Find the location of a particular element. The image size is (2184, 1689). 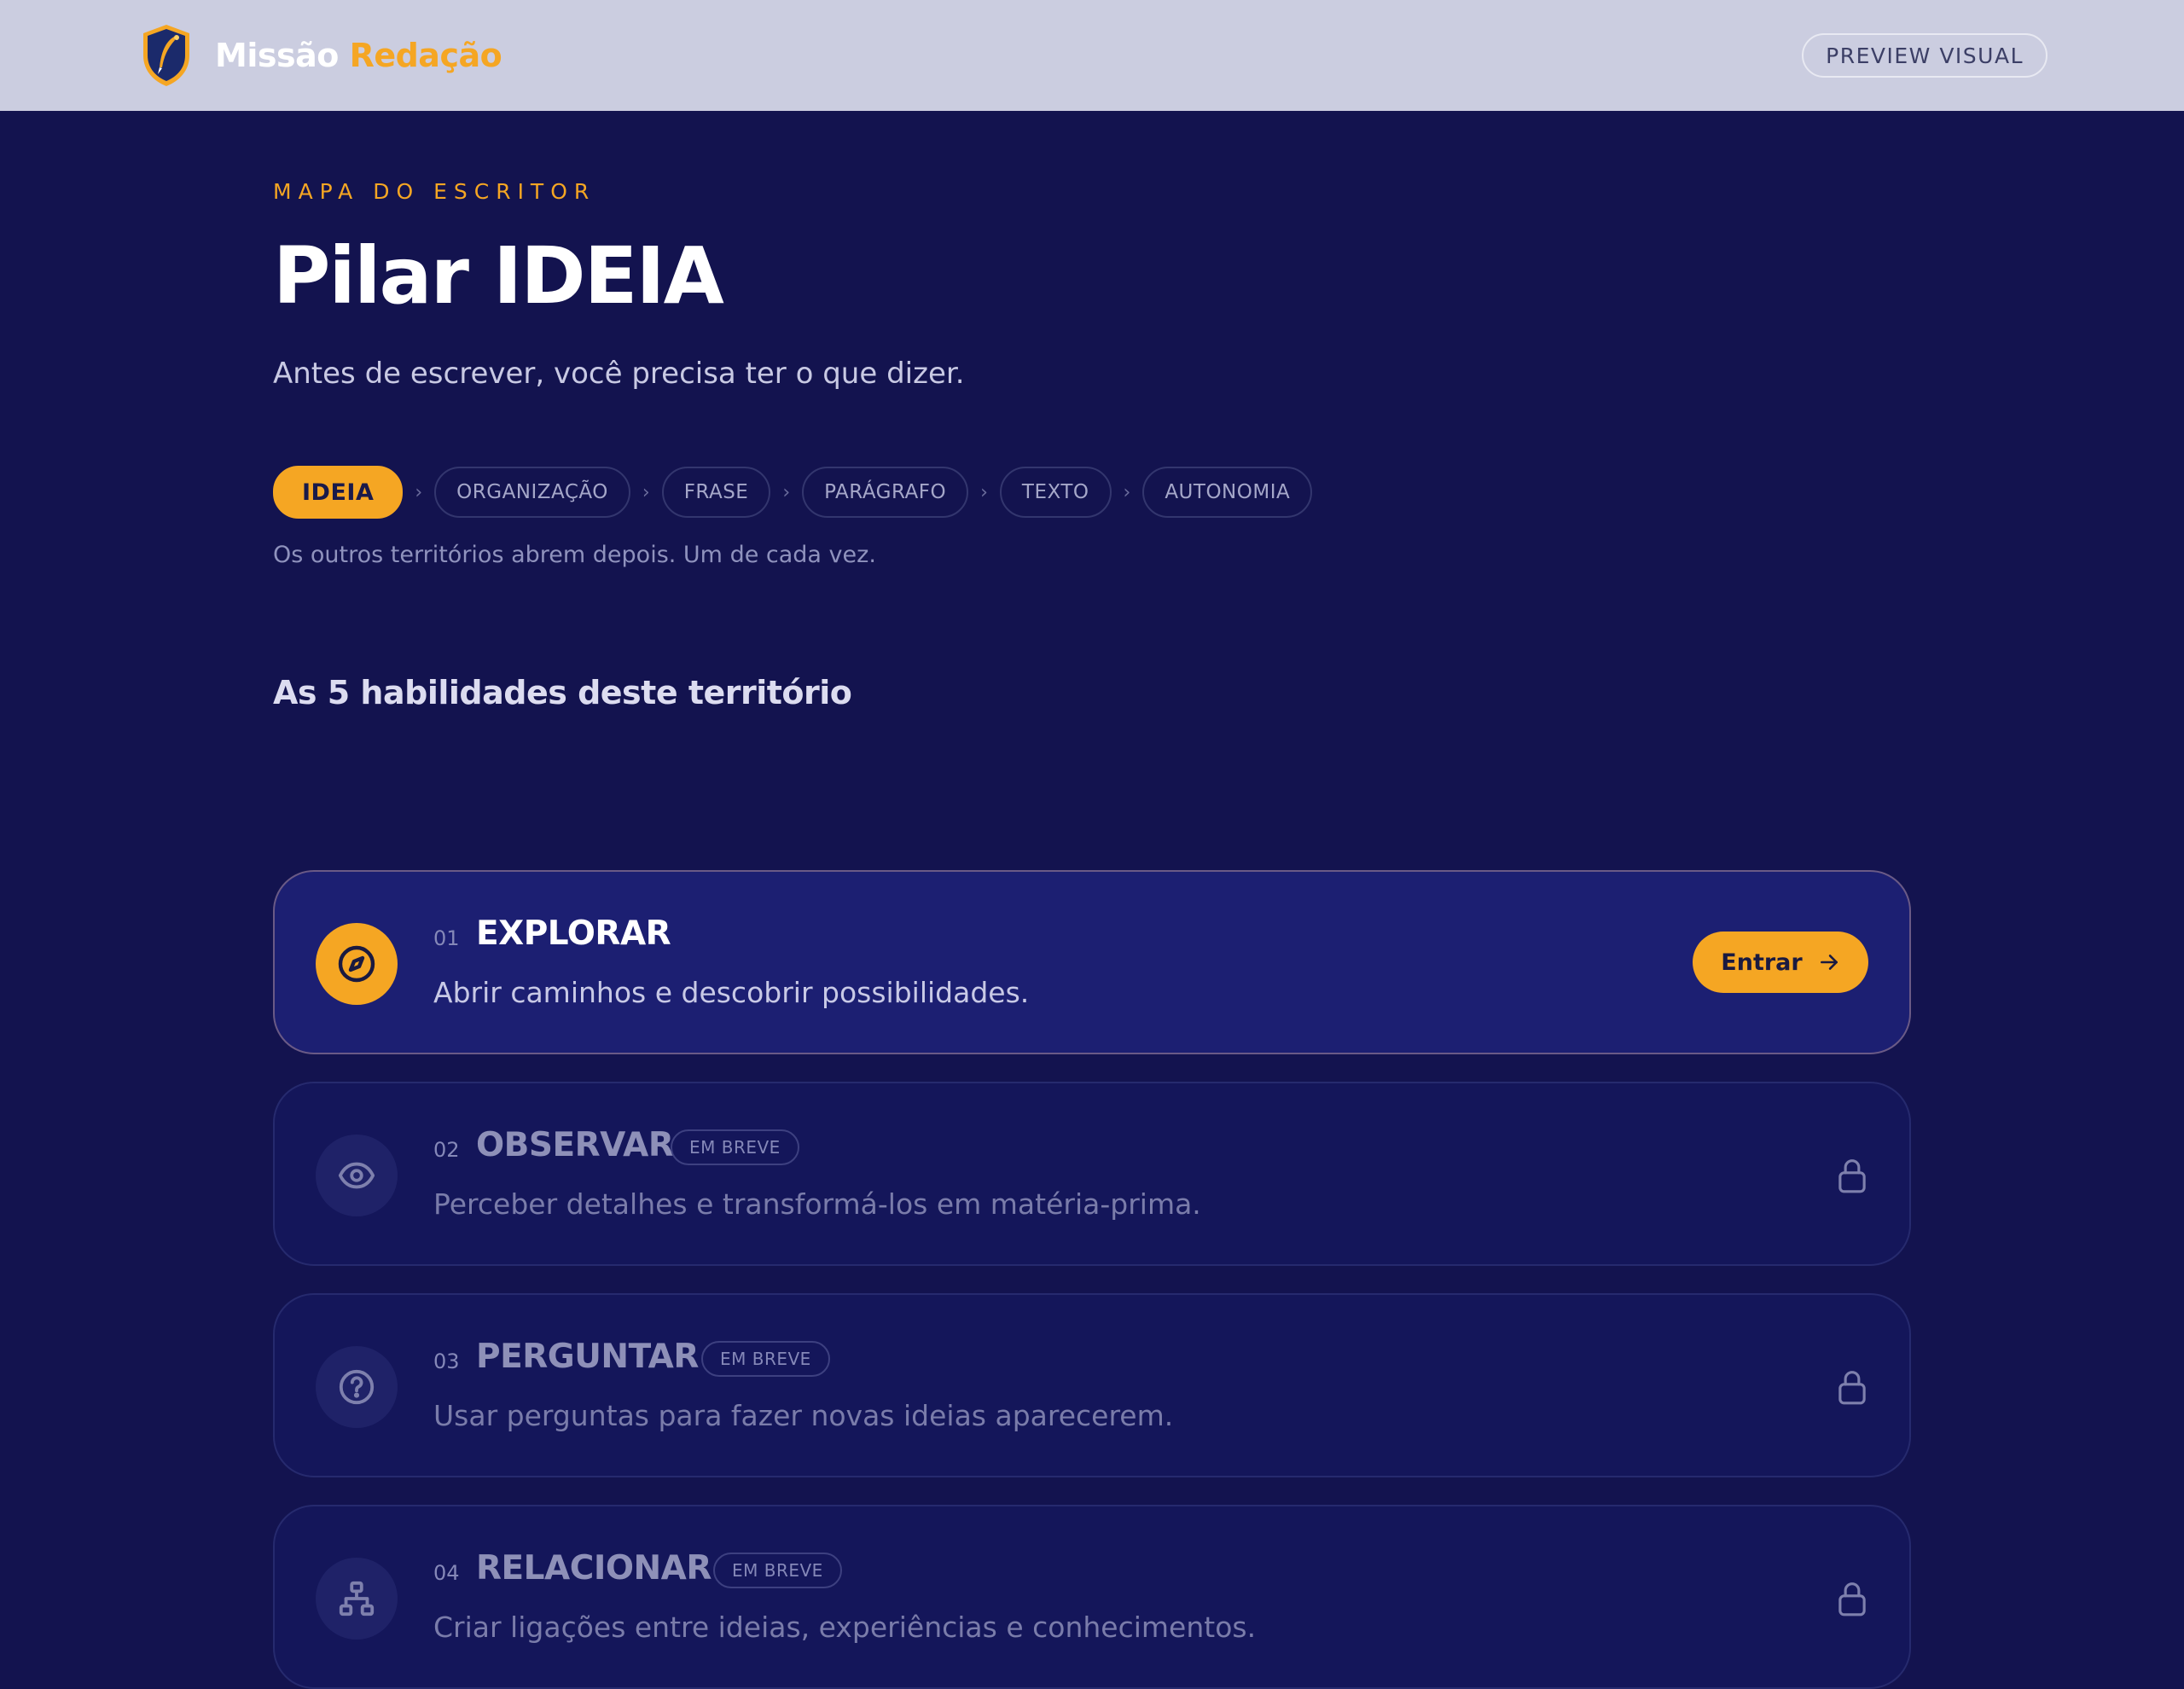

brand: Missão Redação is located at coordinates (321, 56).